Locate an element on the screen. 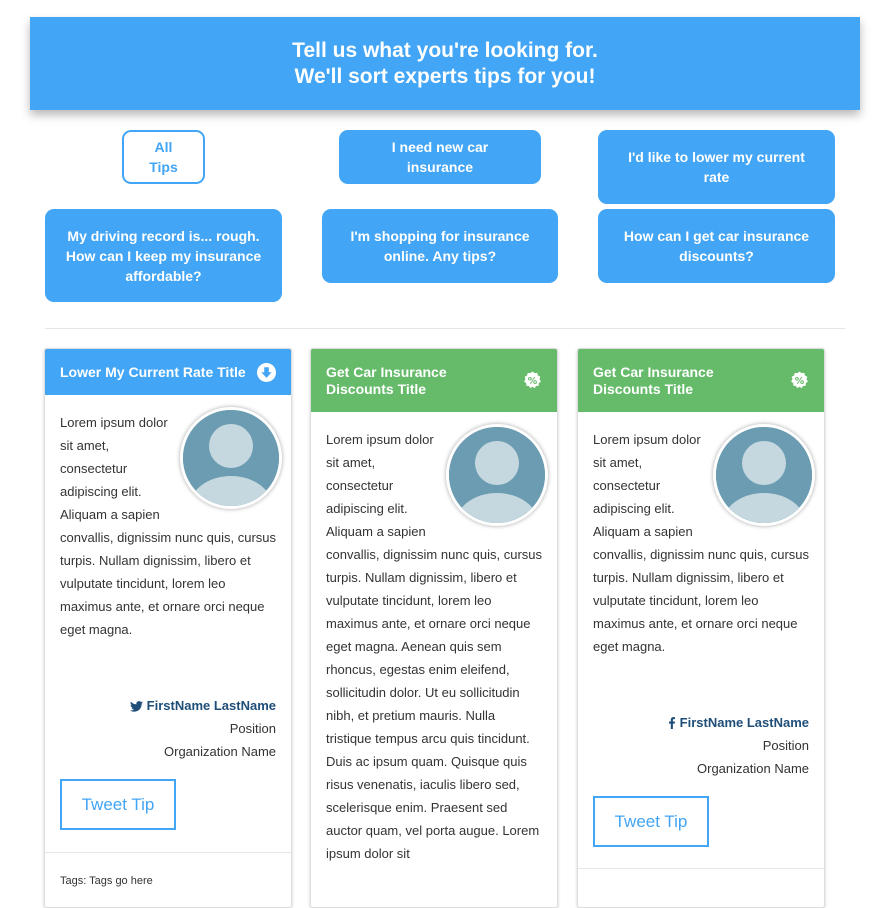 This screenshot has height=908, width=881. card-title: Lower My Current Rate Title is located at coordinates (153, 371).